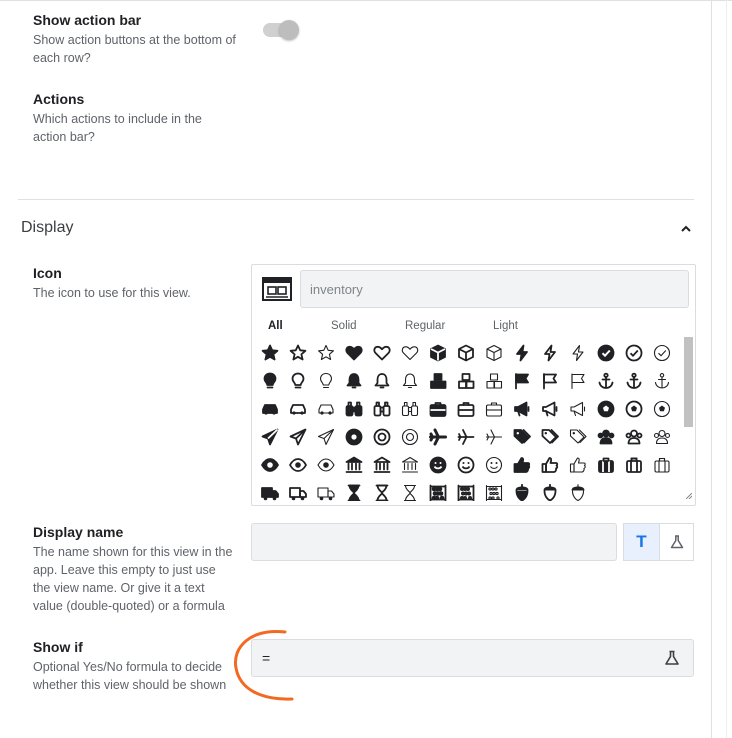 The width and height of the screenshot is (732, 738). What do you see at coordinates (466, 490) in the screenshot?
I see `icon-option-abacus-regular` at bounding box center [466, 490].